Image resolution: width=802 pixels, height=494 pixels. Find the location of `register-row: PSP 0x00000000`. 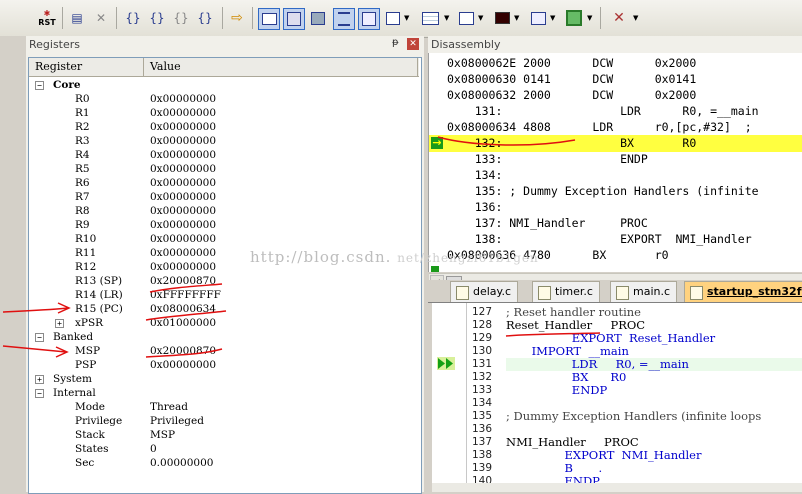

register-row: PSP 0x00000000 is located at coordinates (224, 365).